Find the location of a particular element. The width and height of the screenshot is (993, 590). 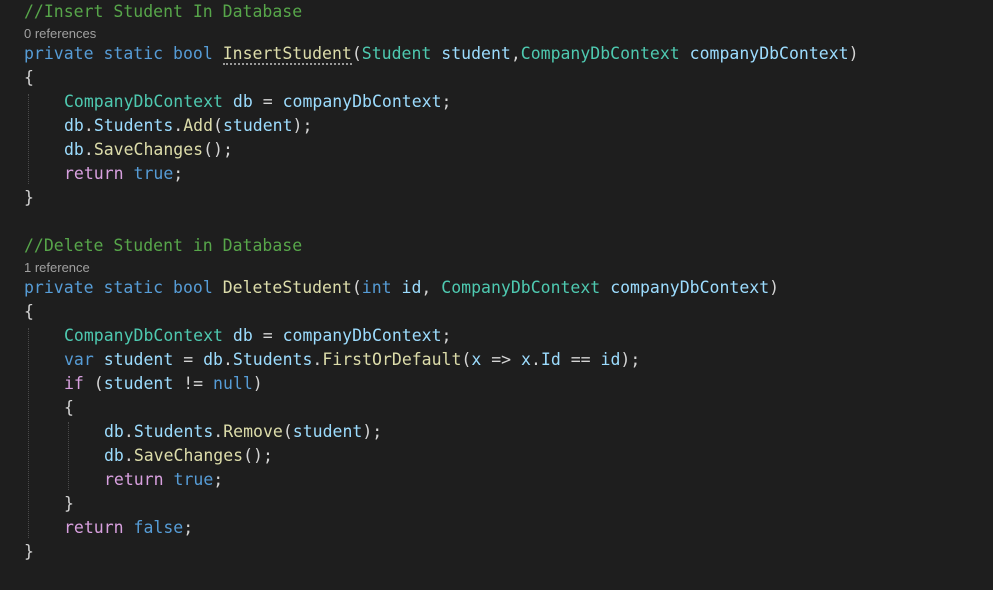

codelens-references-delete: 1 reference is located at coordinates (57, 268).